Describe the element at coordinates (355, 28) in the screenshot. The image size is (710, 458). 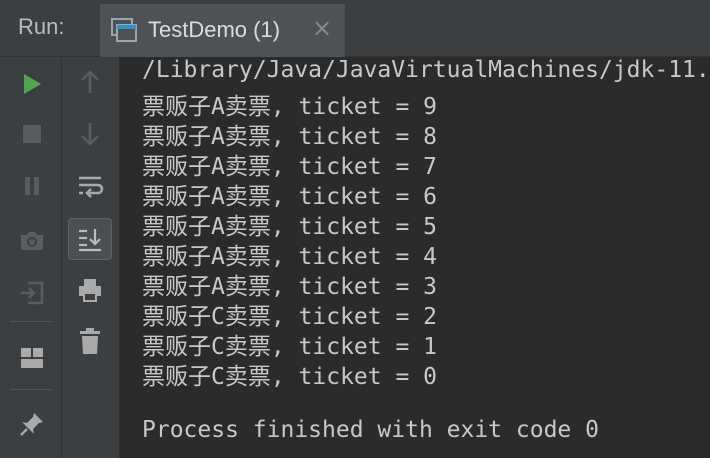
I see `run-tool-window-header: Run: TestDemo (1) ×` at that location.